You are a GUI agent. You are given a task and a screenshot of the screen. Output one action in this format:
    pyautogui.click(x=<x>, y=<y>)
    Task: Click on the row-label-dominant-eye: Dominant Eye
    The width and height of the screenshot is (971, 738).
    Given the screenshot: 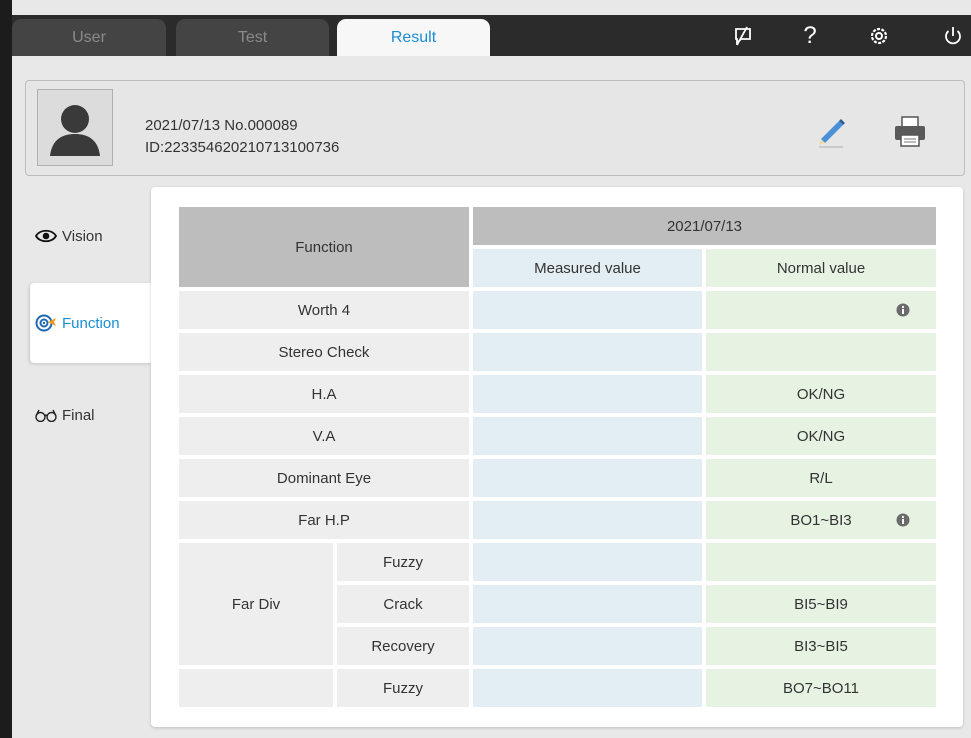 What is the action you would take?
    pyautogui.click(x=324, y=478)
    